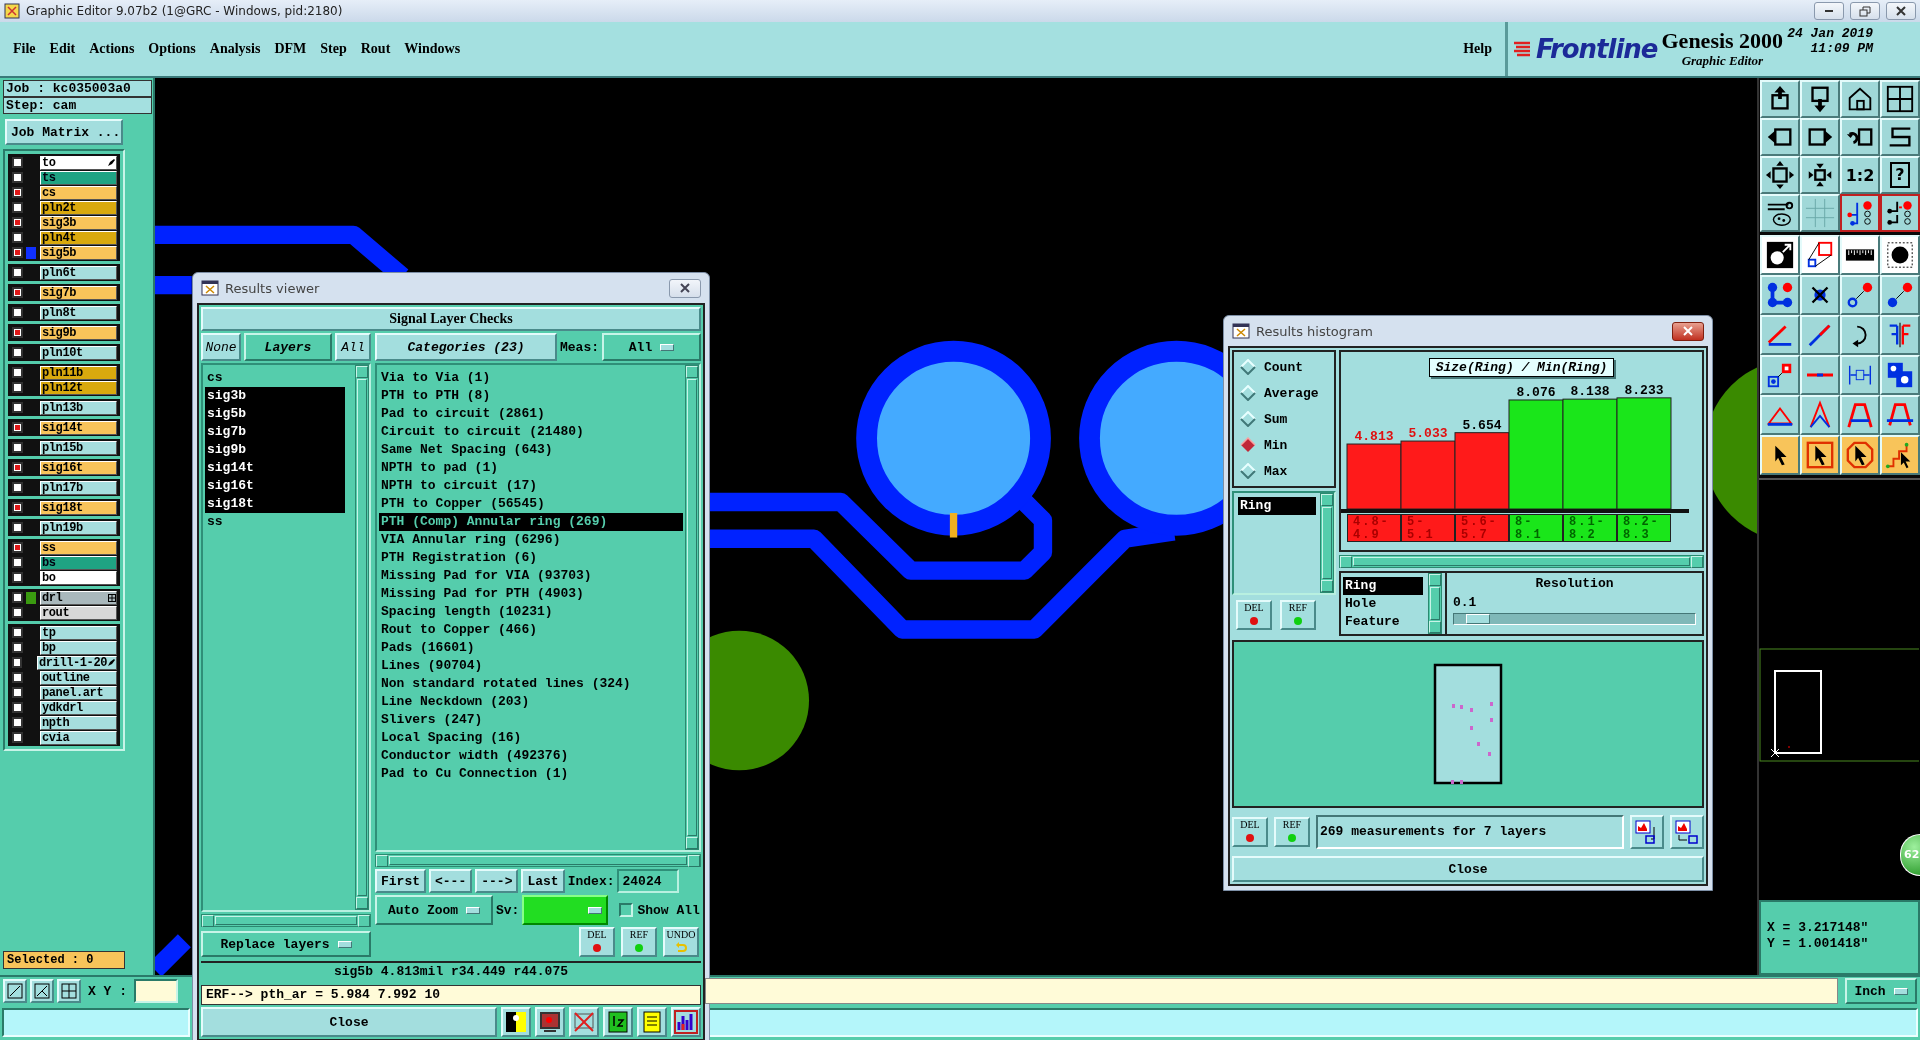 The image size is (1920, 1040). I want to click on category-item: Slivers (247), so click(531, 720).